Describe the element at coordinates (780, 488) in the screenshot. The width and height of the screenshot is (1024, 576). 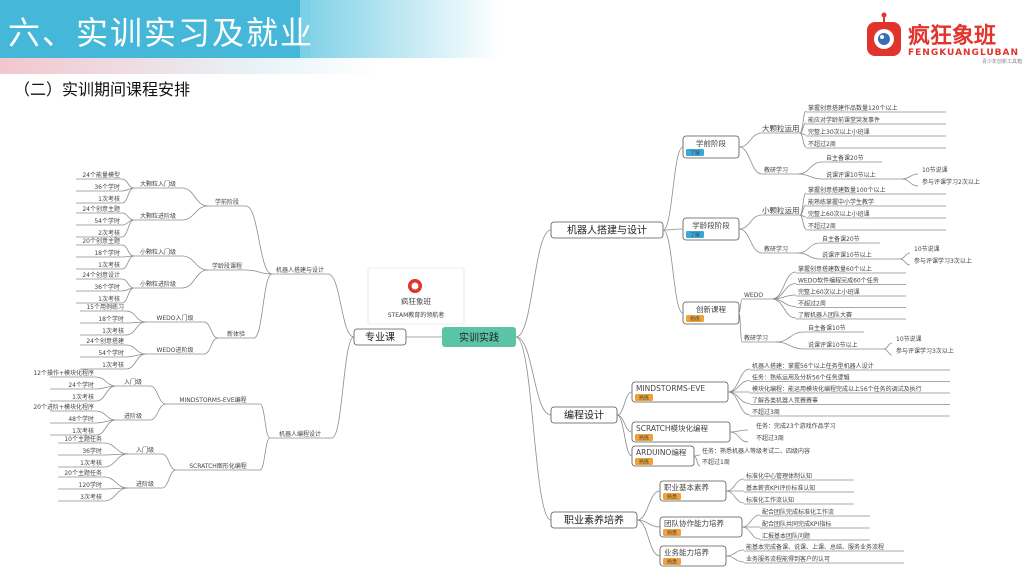
I see `g3-detail: 基本薪资KPI评价标准认知` at that location.